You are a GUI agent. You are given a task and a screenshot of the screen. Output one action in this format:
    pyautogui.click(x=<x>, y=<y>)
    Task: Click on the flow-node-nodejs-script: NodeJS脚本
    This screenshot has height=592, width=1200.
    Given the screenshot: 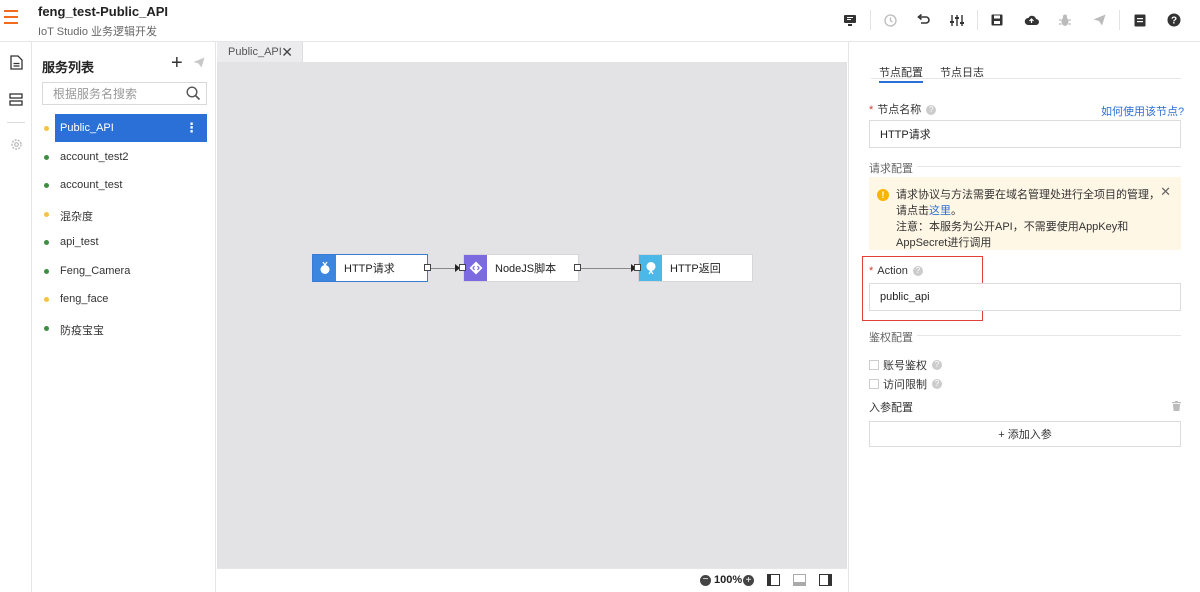 What is the action you would take?
    pyautogui.click(x=521, y=268)
    